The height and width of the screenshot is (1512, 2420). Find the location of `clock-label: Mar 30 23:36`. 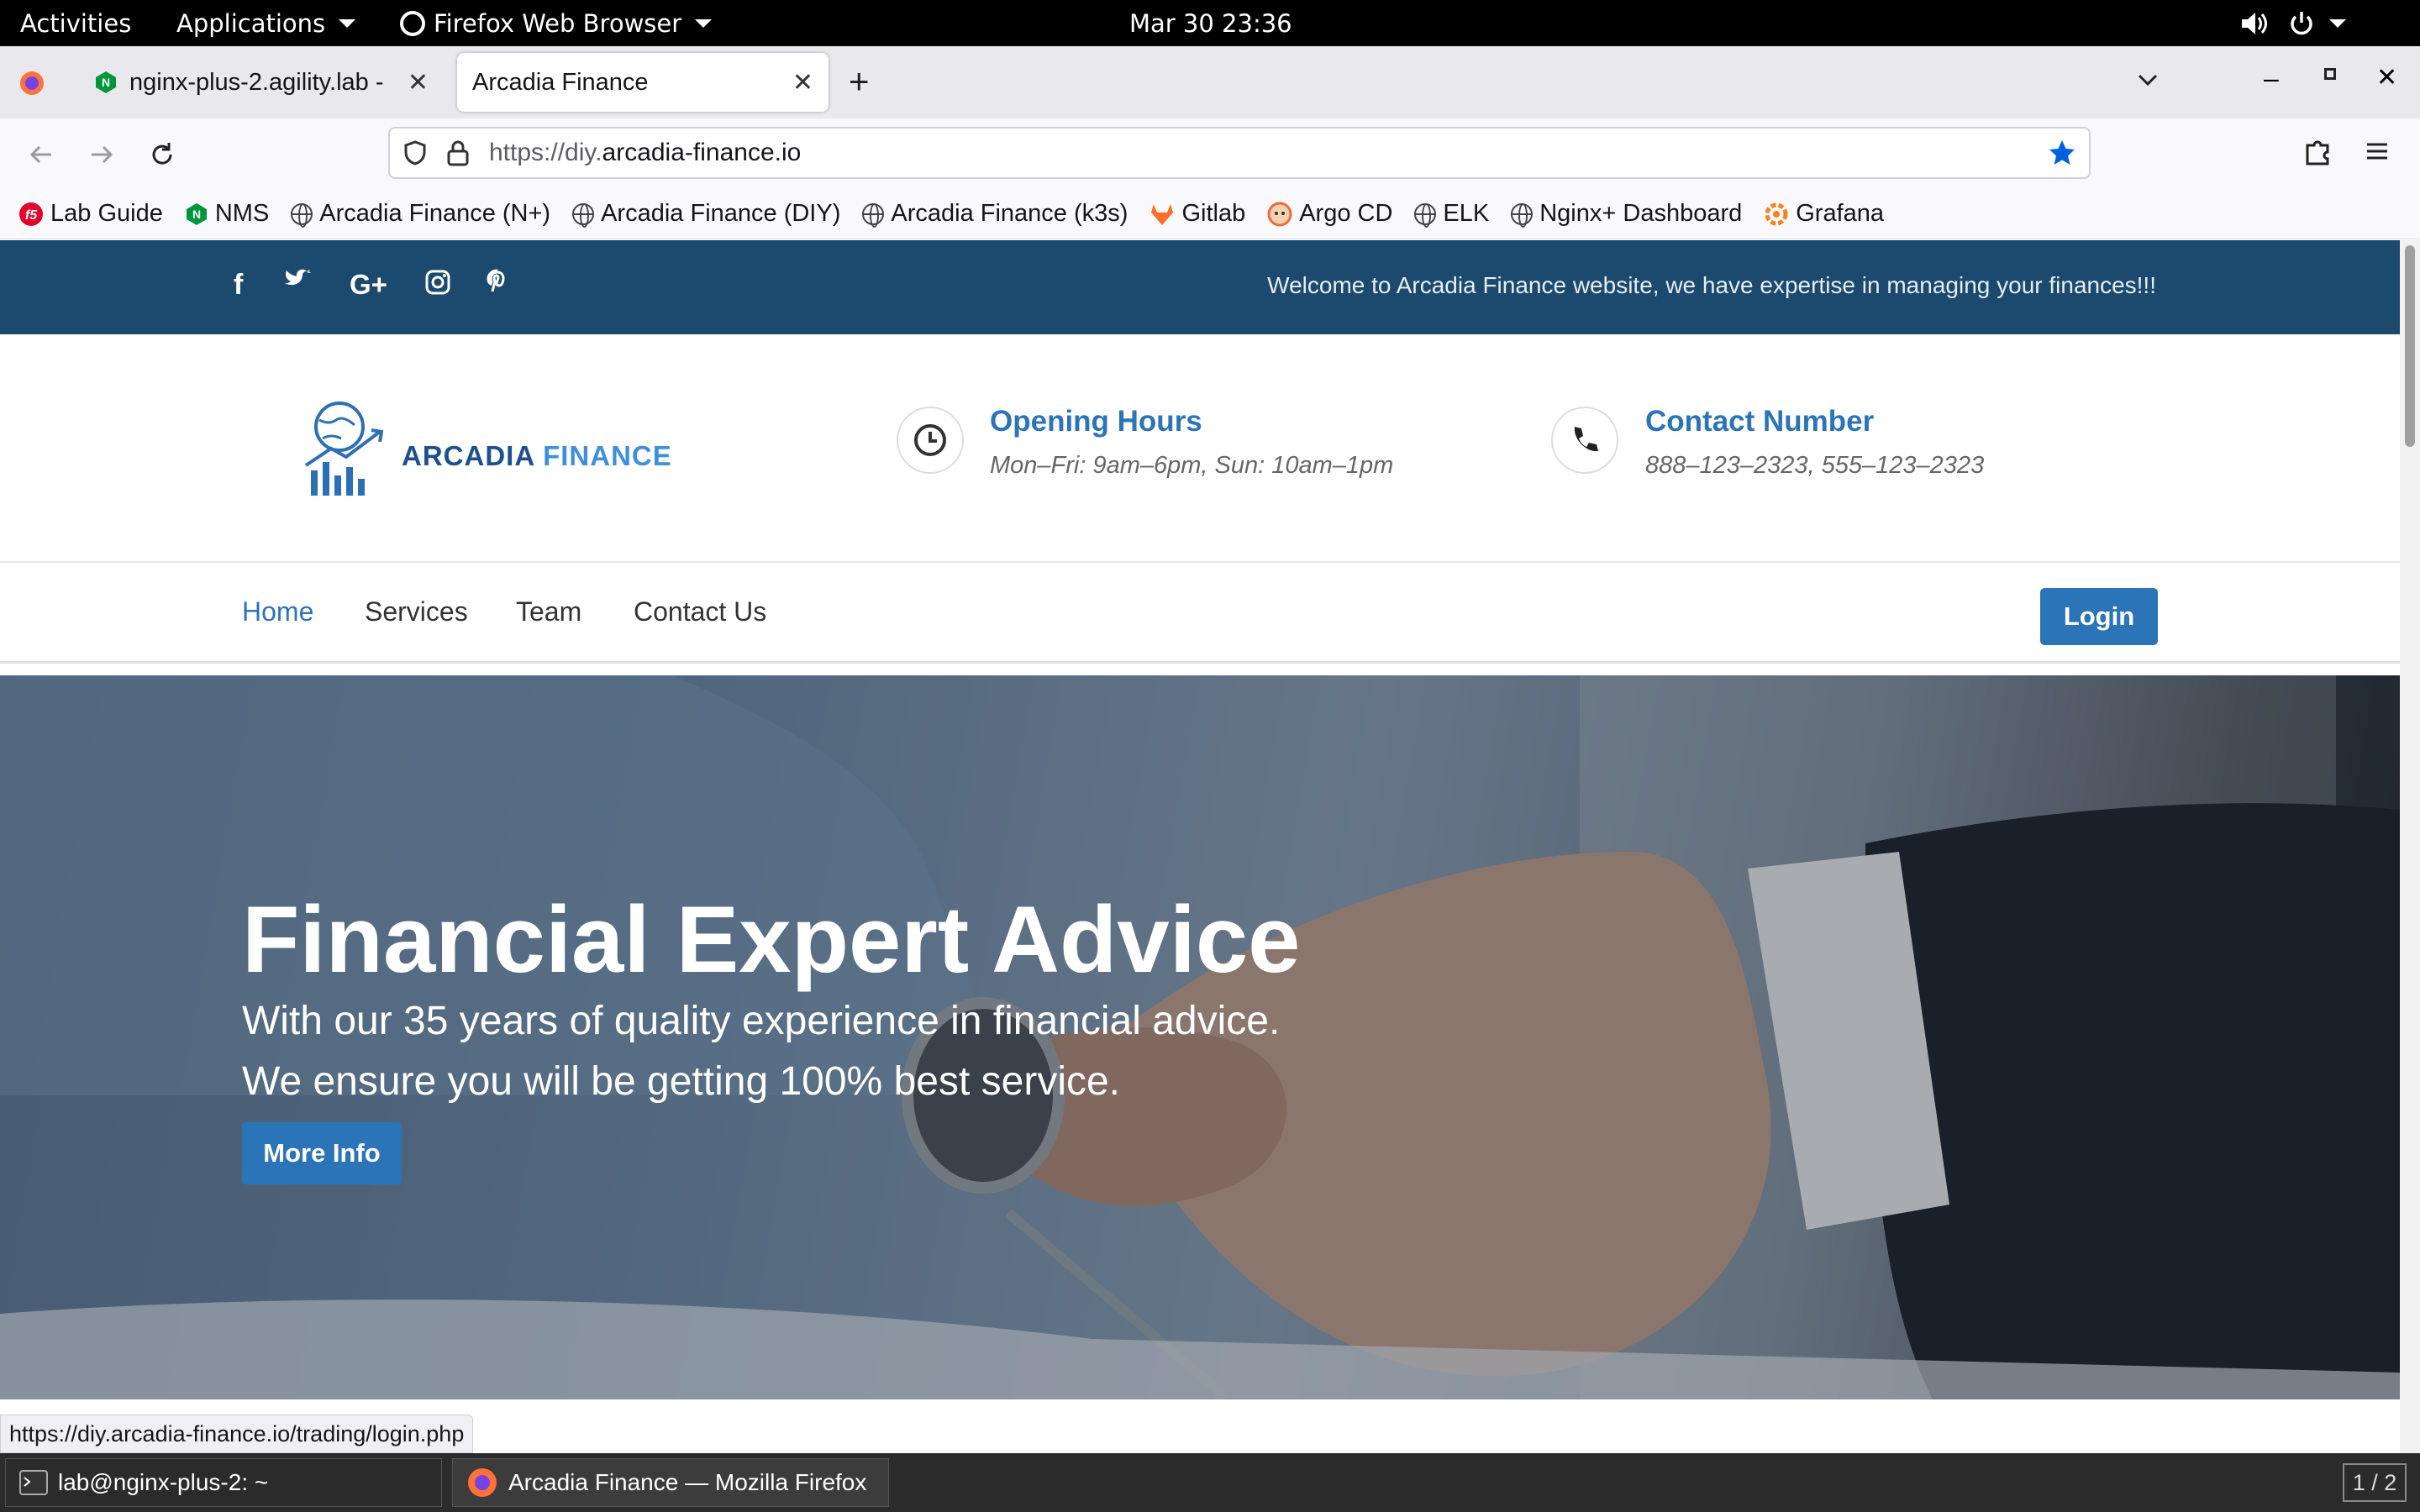

clock-label: Mar 30 23:36 is located at coordinates (1210, 23).